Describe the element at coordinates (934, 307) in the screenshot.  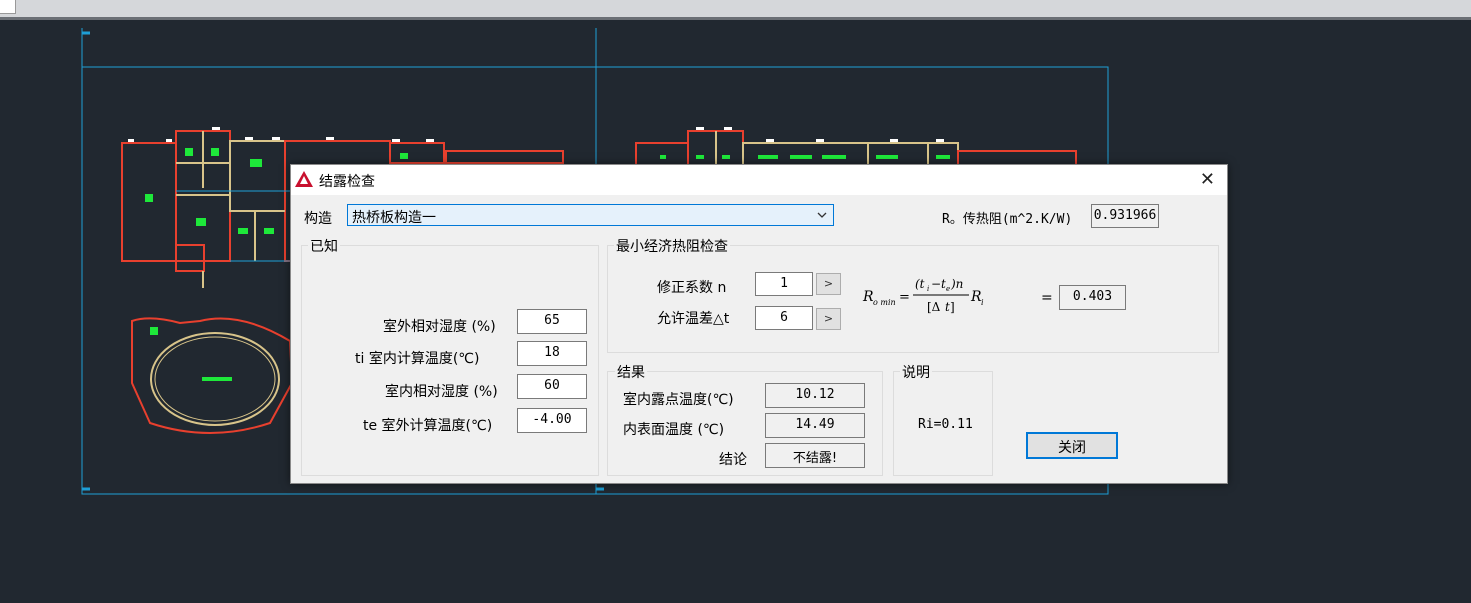
I see `svg-text: [Δ` at that location.